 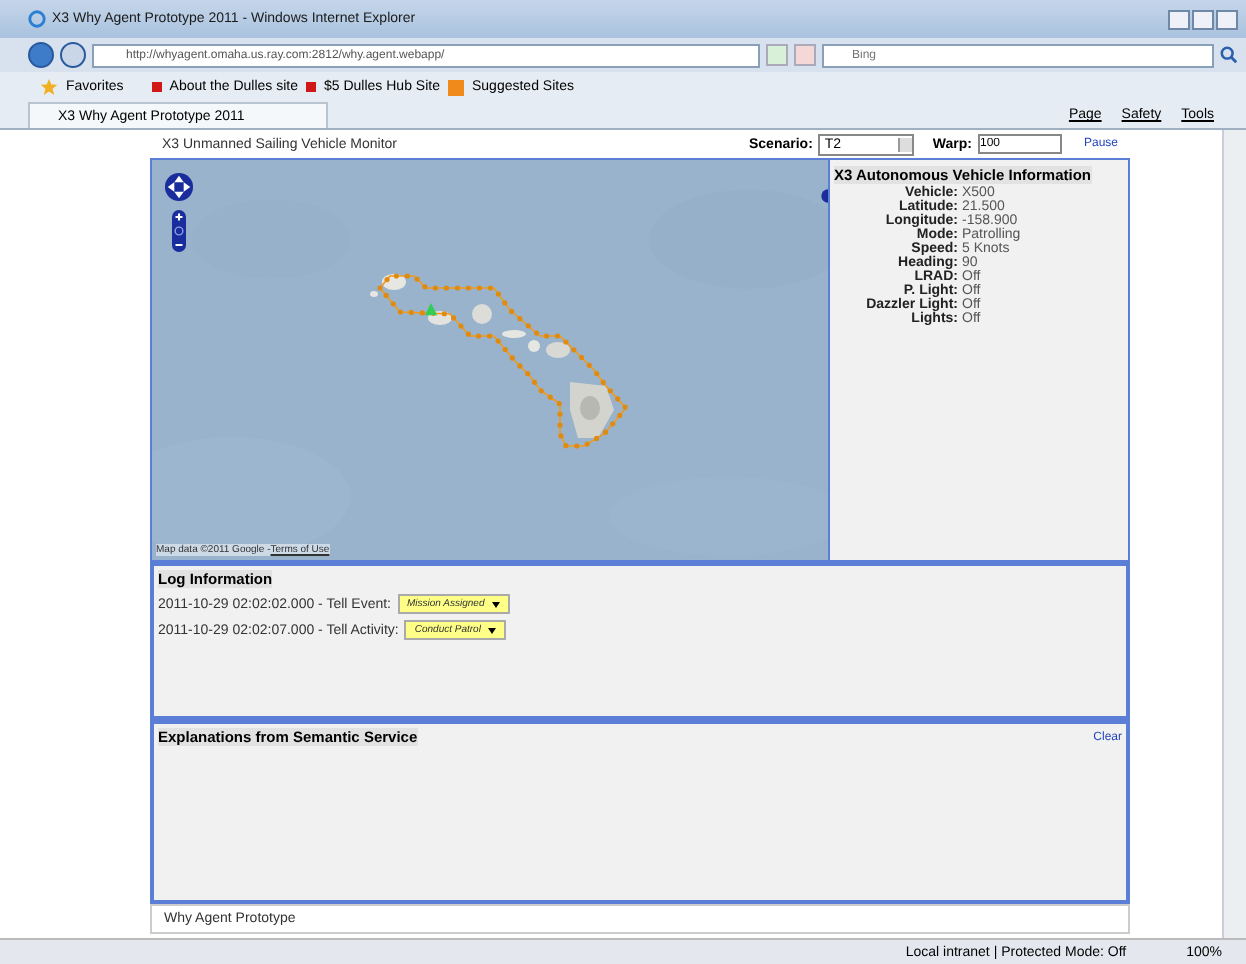 I want to click on back-button, so click(x=41, y=55).